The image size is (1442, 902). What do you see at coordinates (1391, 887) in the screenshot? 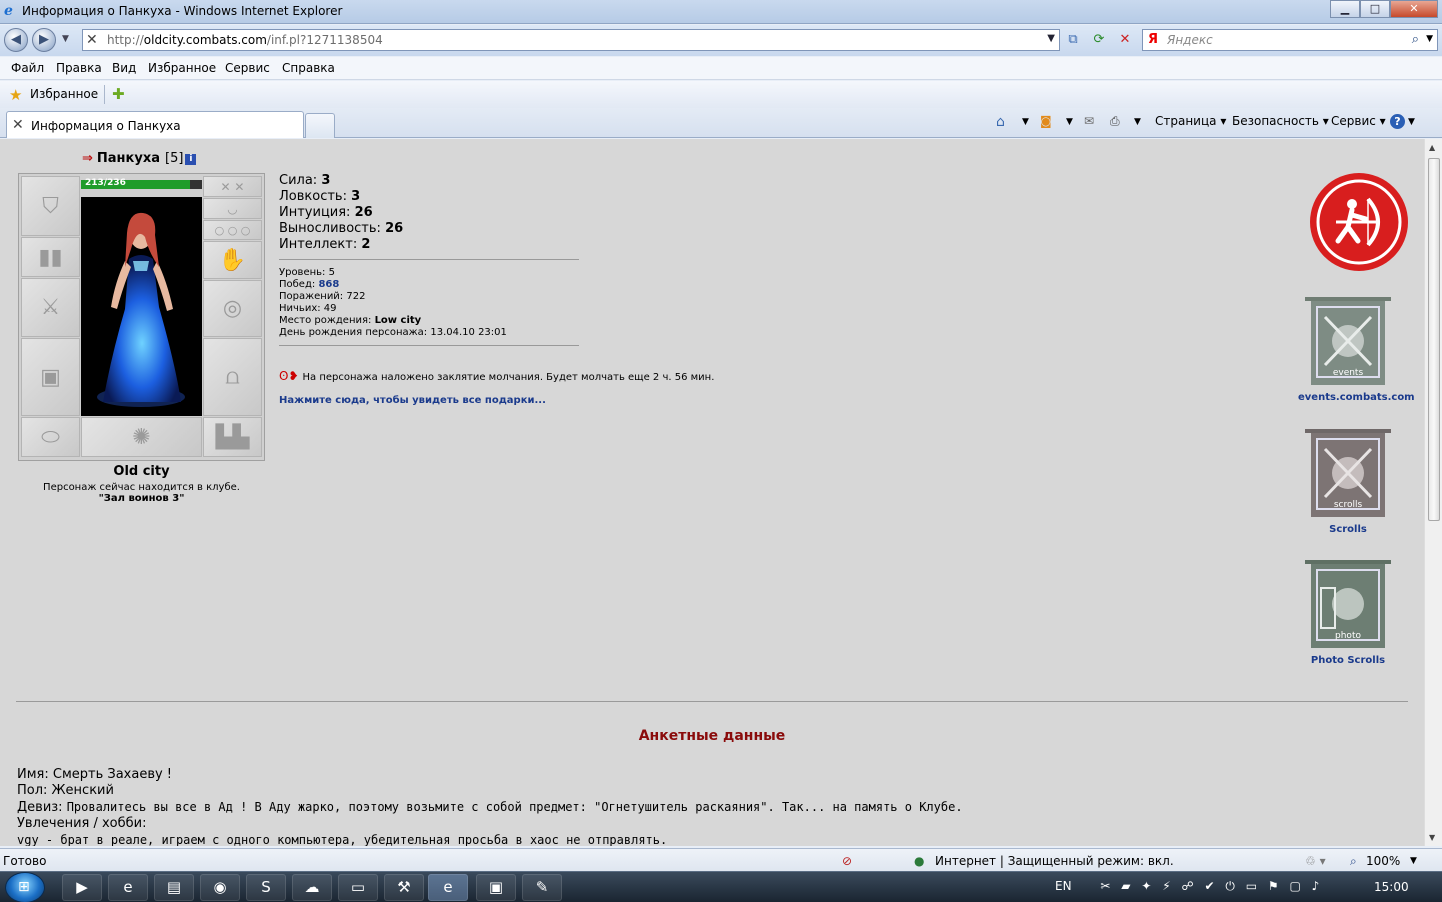
I see `clock: 15:00` at bounding box center [1391, 887].